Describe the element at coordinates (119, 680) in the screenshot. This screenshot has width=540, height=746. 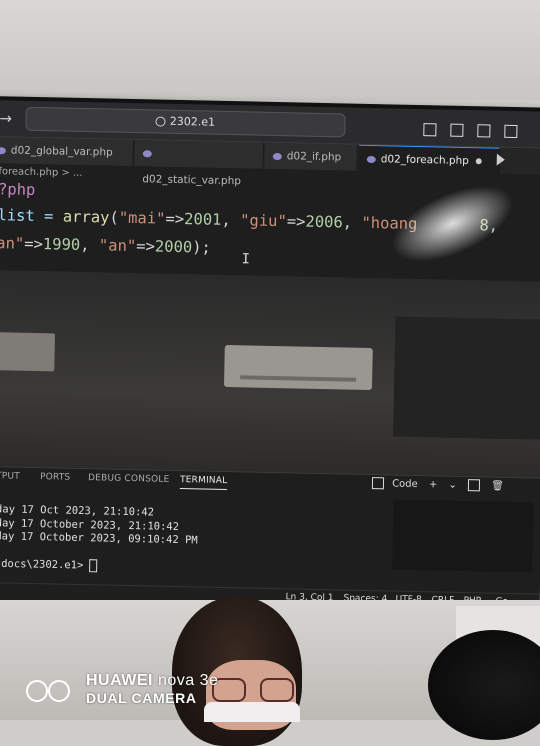
I see `brand-text: HUAWEI` at that location.